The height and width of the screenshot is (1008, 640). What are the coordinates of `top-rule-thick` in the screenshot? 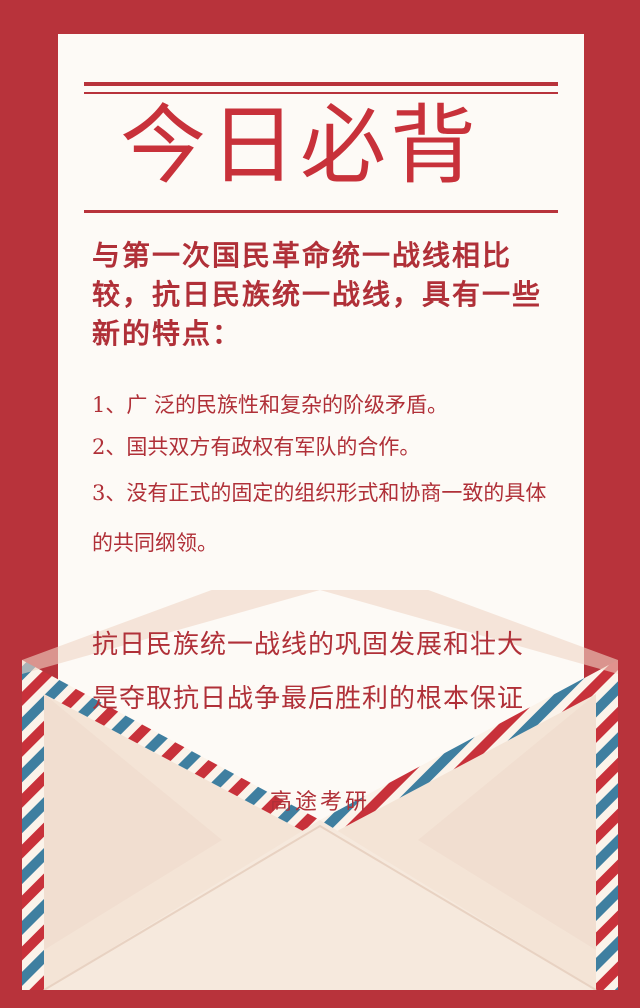 It's located at (321, 84).